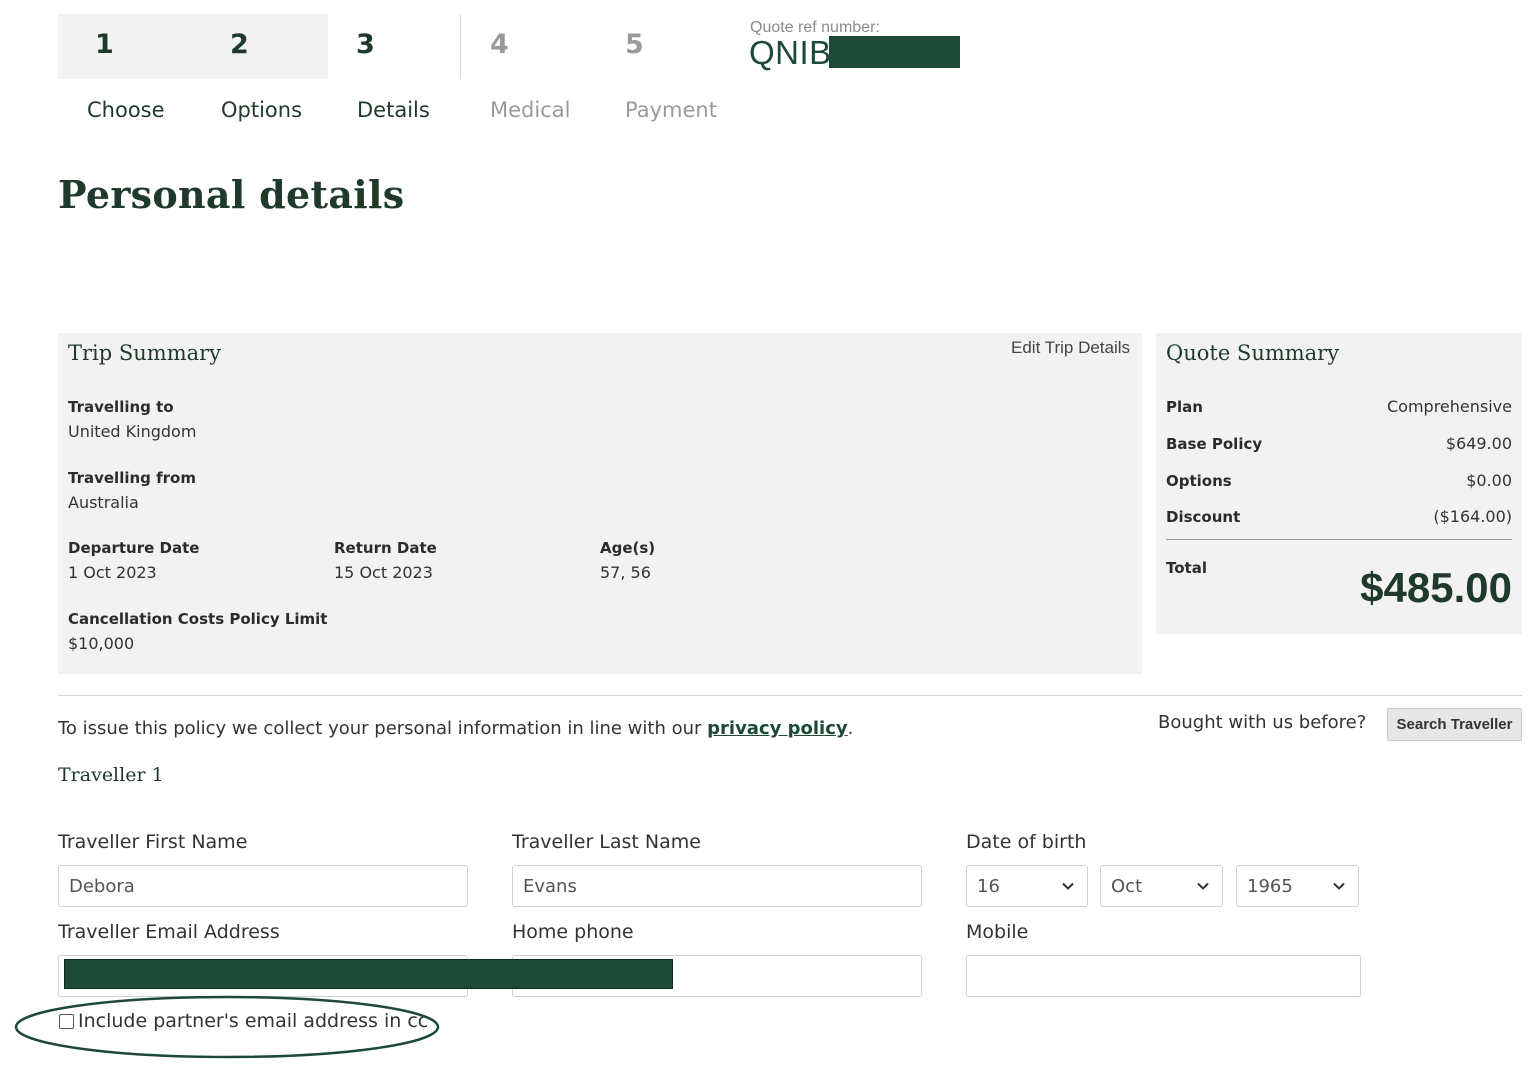 The width and height of the screenshot is (1538, 1084). Describe the element at coordinates (850, 728) in the screenshot. I see `privacy-notice-suffix: .` at that location.